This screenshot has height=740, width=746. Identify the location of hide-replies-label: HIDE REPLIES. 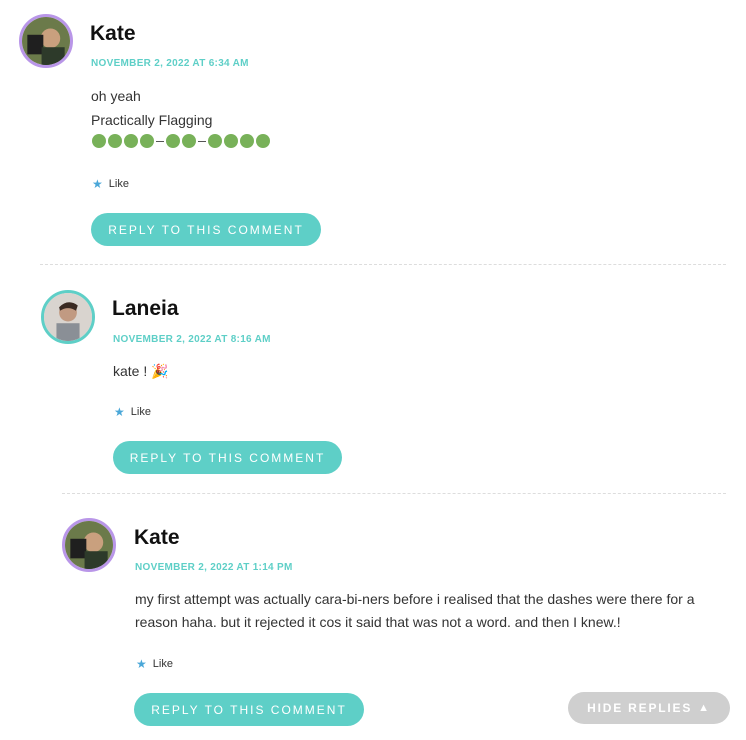
(640, 708).